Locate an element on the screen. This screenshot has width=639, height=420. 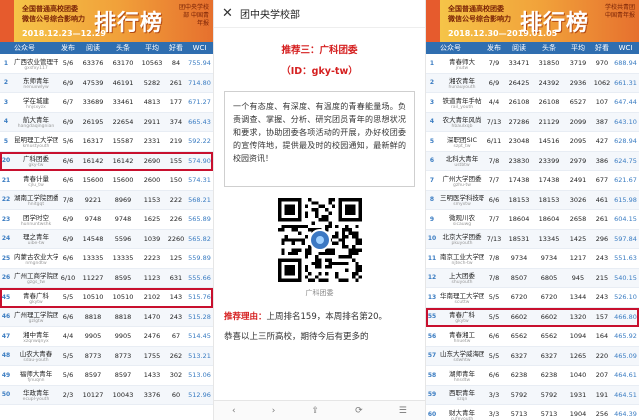
read-count: 6327 is located at coordinates (519, 355).